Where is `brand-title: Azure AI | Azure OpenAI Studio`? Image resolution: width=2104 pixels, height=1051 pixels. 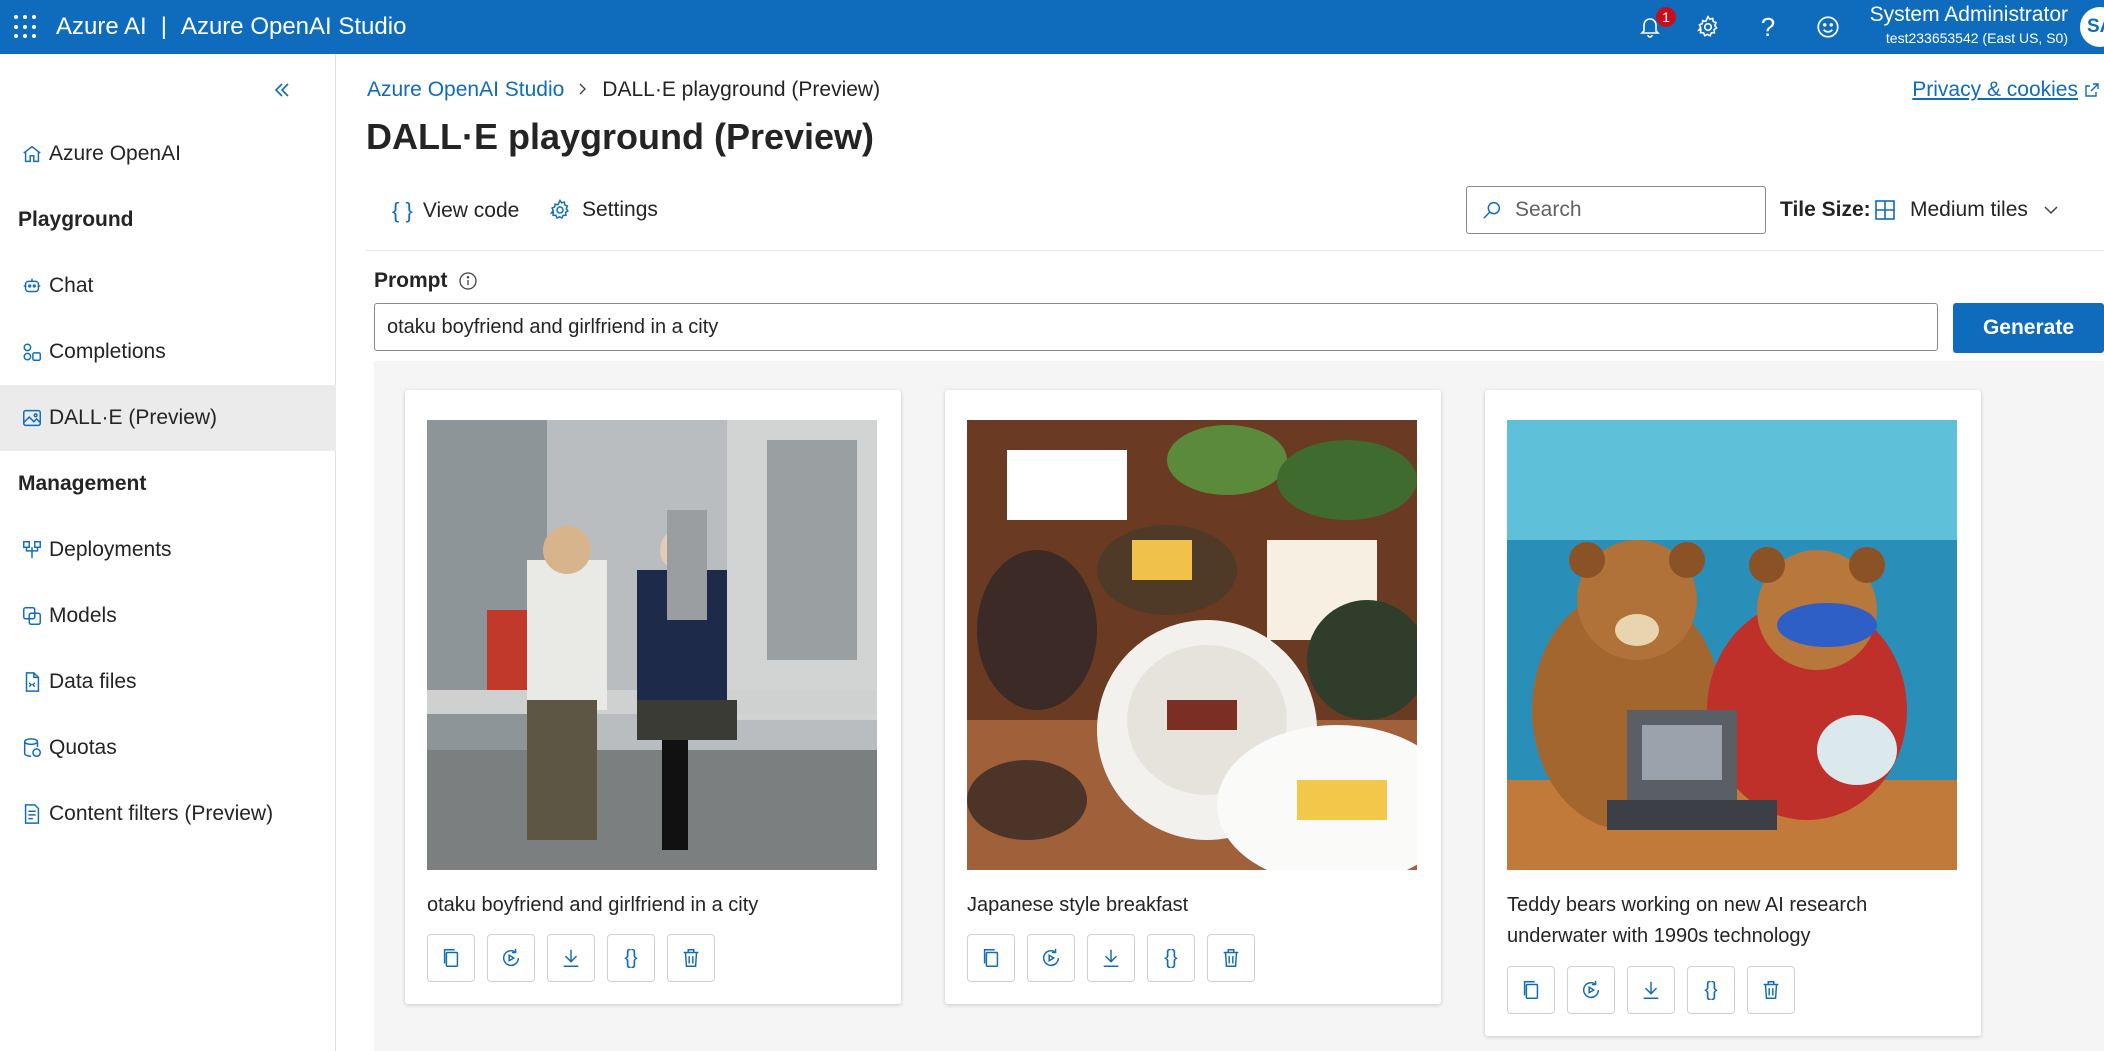
brand-title: Azure AI | Azure OpenAI Studio is located at coordinates (231, 27).